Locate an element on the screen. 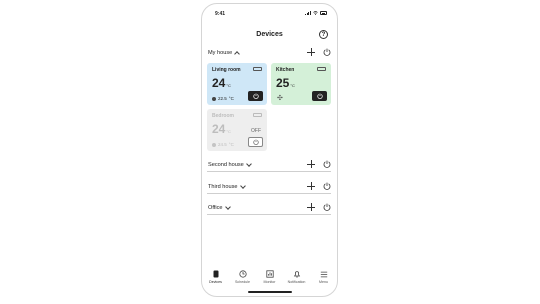  tab-label: Menu is located at coordinates (323, 282).